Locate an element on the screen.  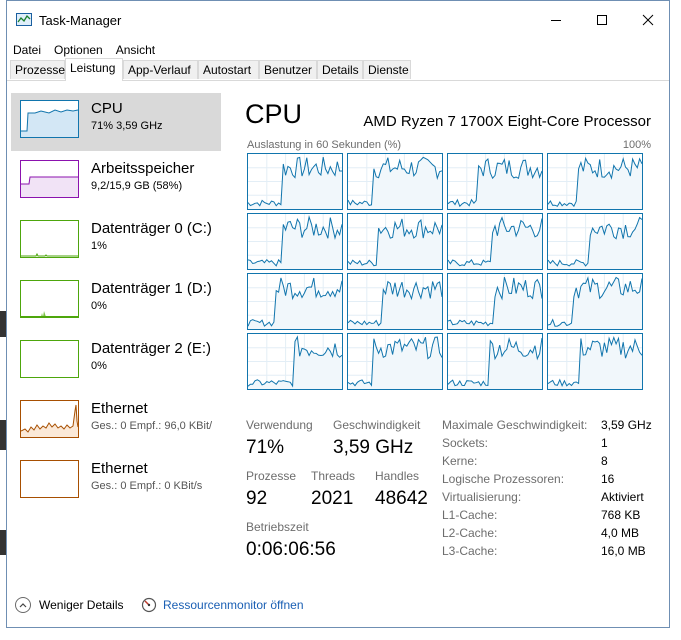
close-icon is located at coordinates (648, 20).